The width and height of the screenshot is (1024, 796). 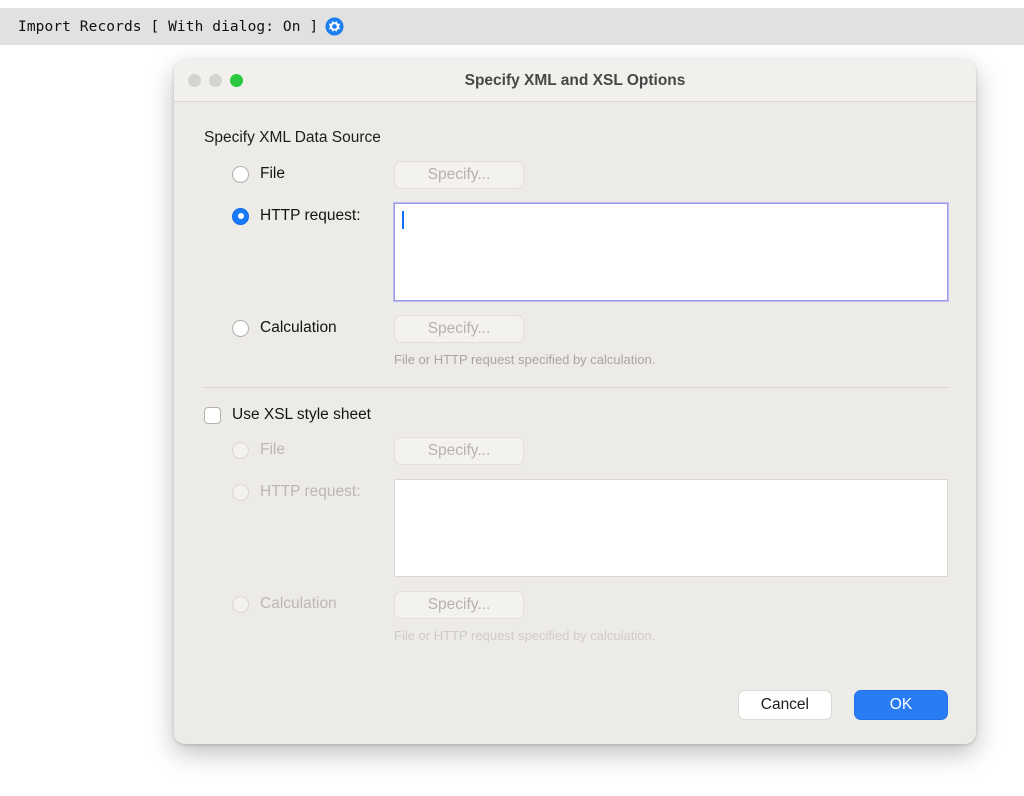 What do you see at coordinates (240, 174) in the screenshot?
I see `xml-file-radio` at bounding box center [240, 174].